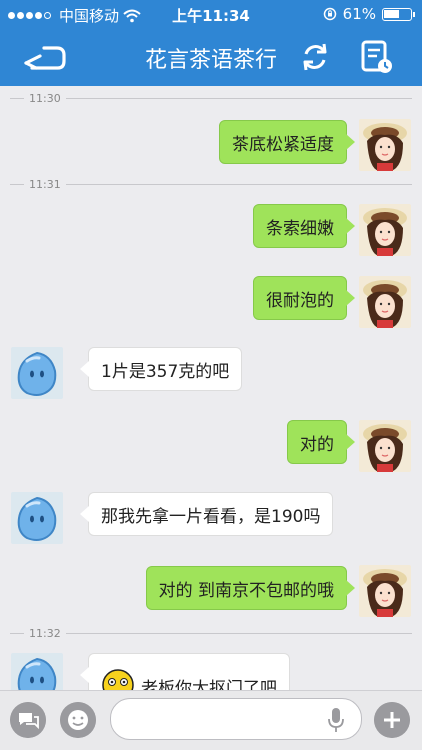 This screenshot has width=422, height=750. I want to click on timestamp-divider: 11:31, so click(211, 185).